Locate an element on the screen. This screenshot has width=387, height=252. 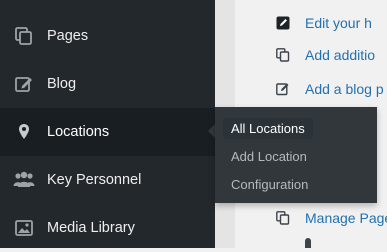
sidebar-item-label: Media Library is located at coordinates (91, 228).